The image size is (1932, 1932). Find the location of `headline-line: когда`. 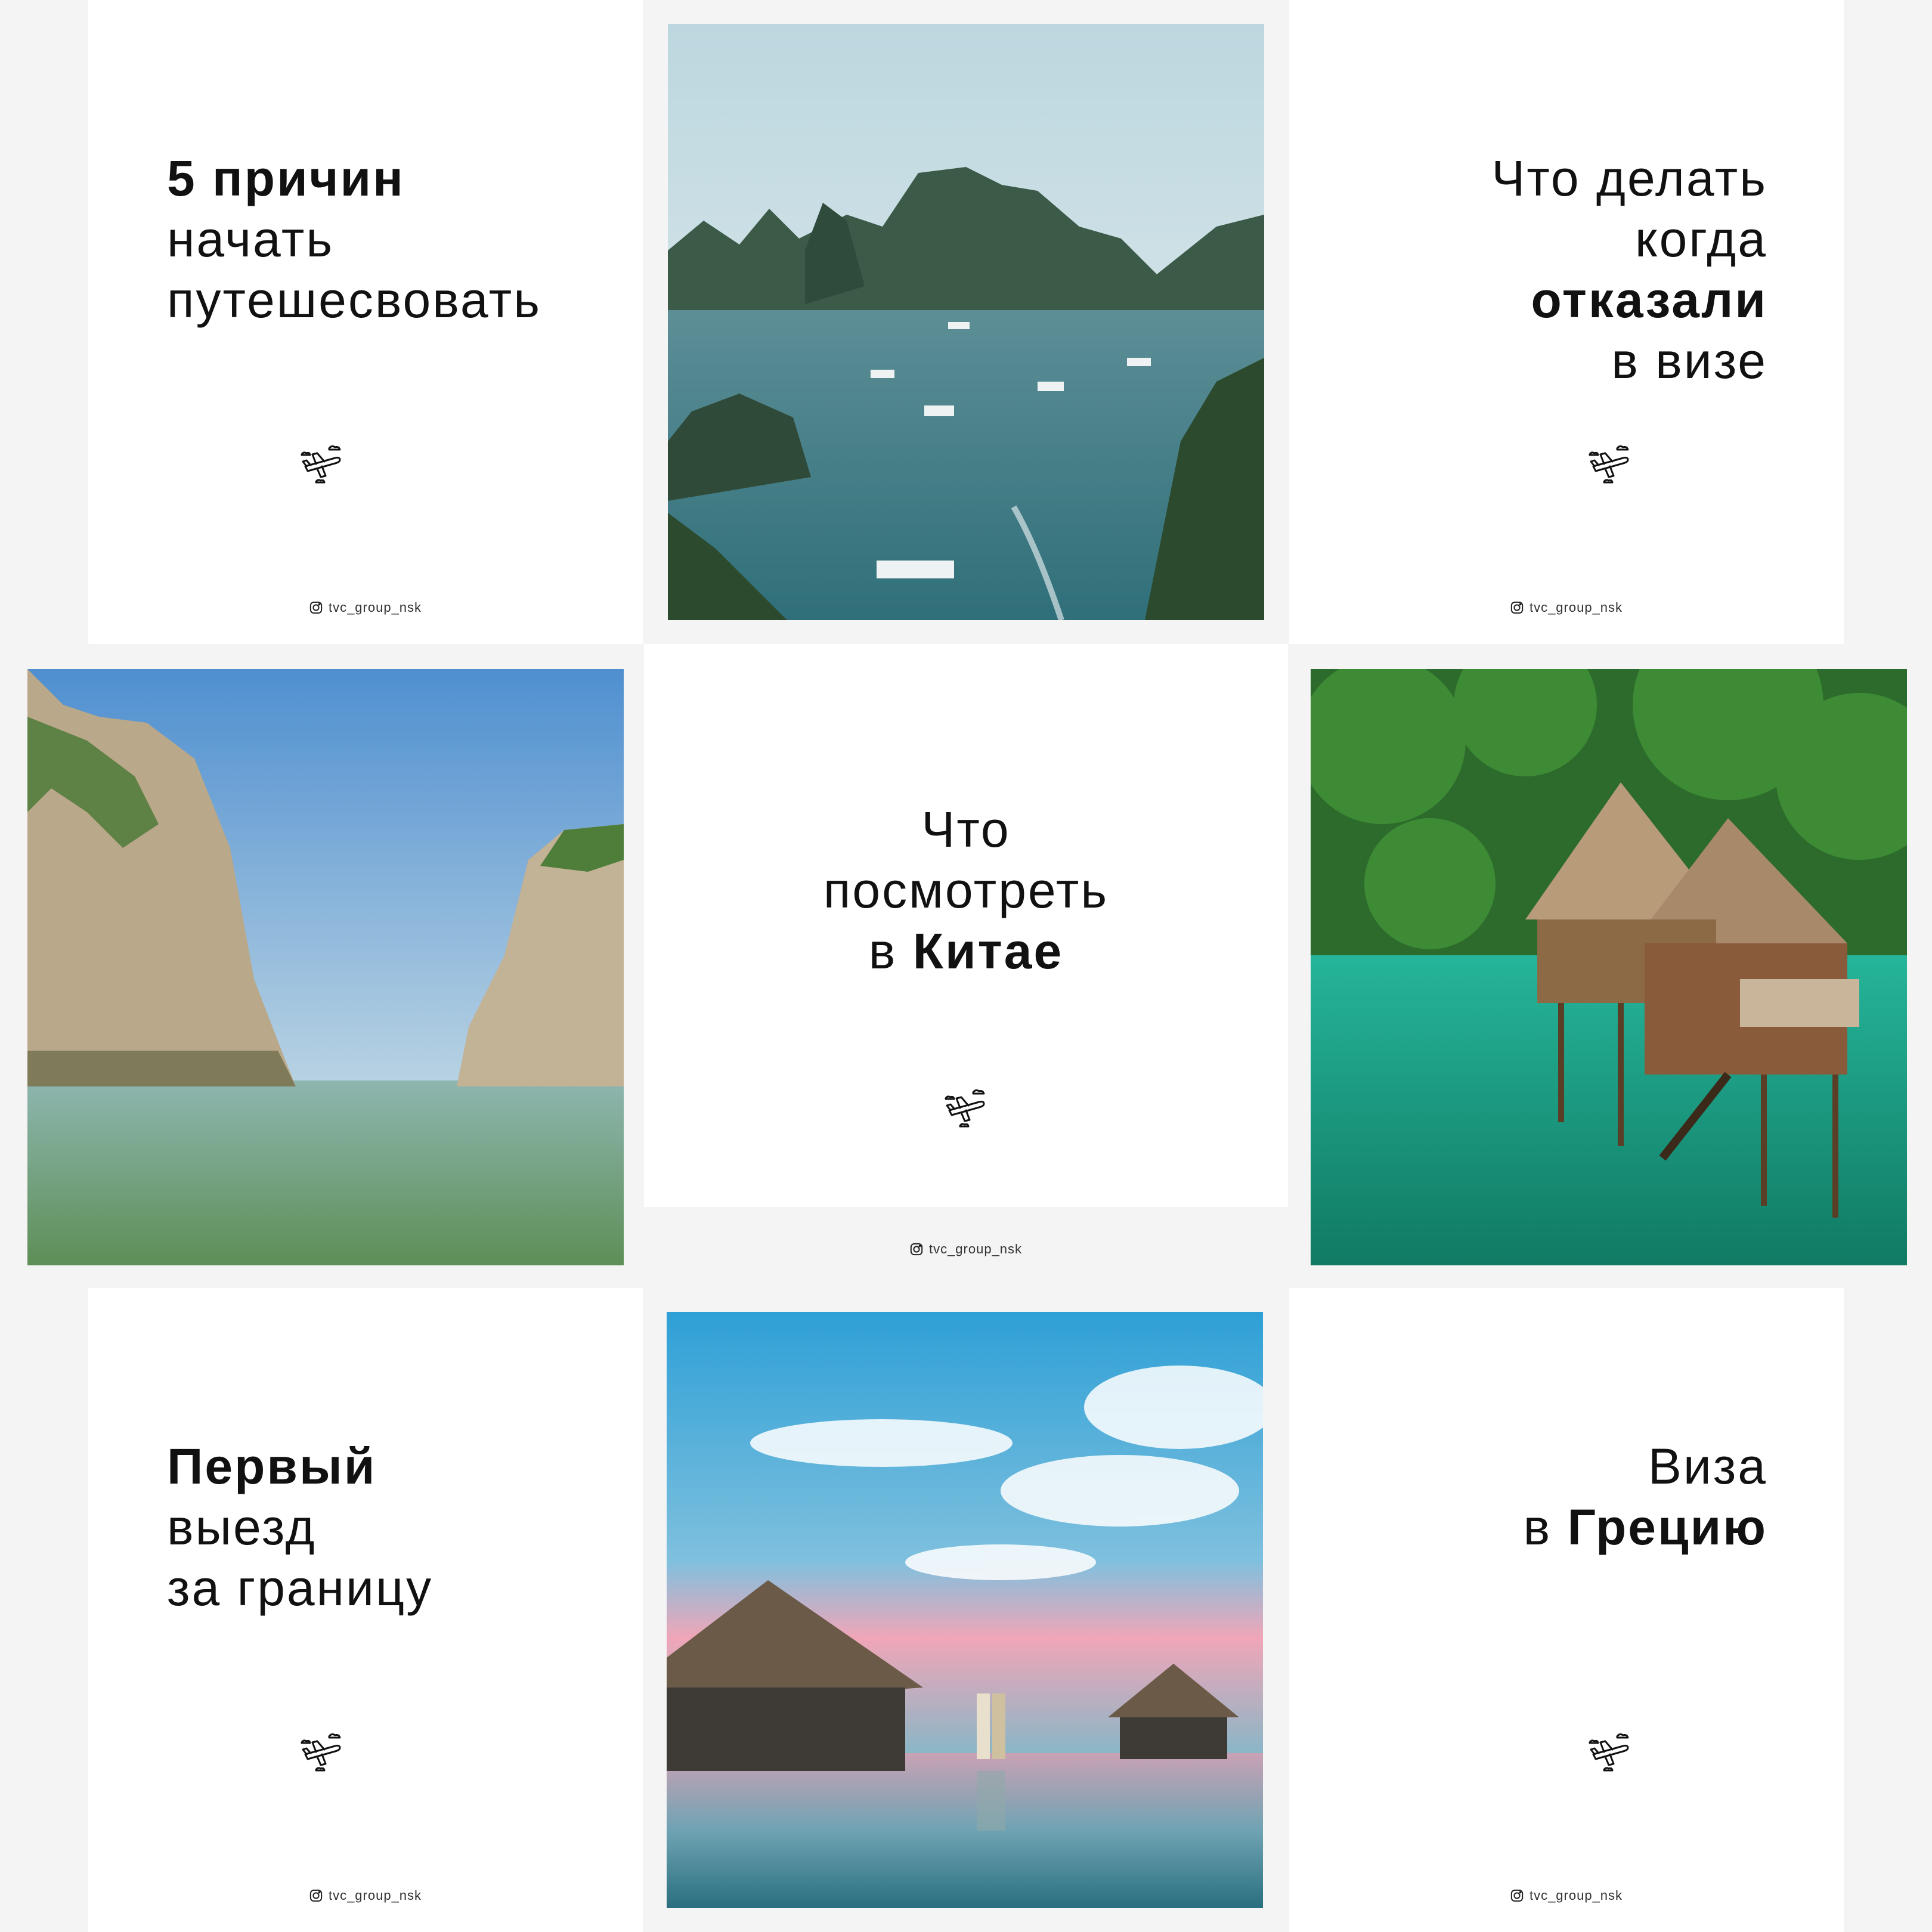

headline-line: когда is located at coordinates (1700, 239).